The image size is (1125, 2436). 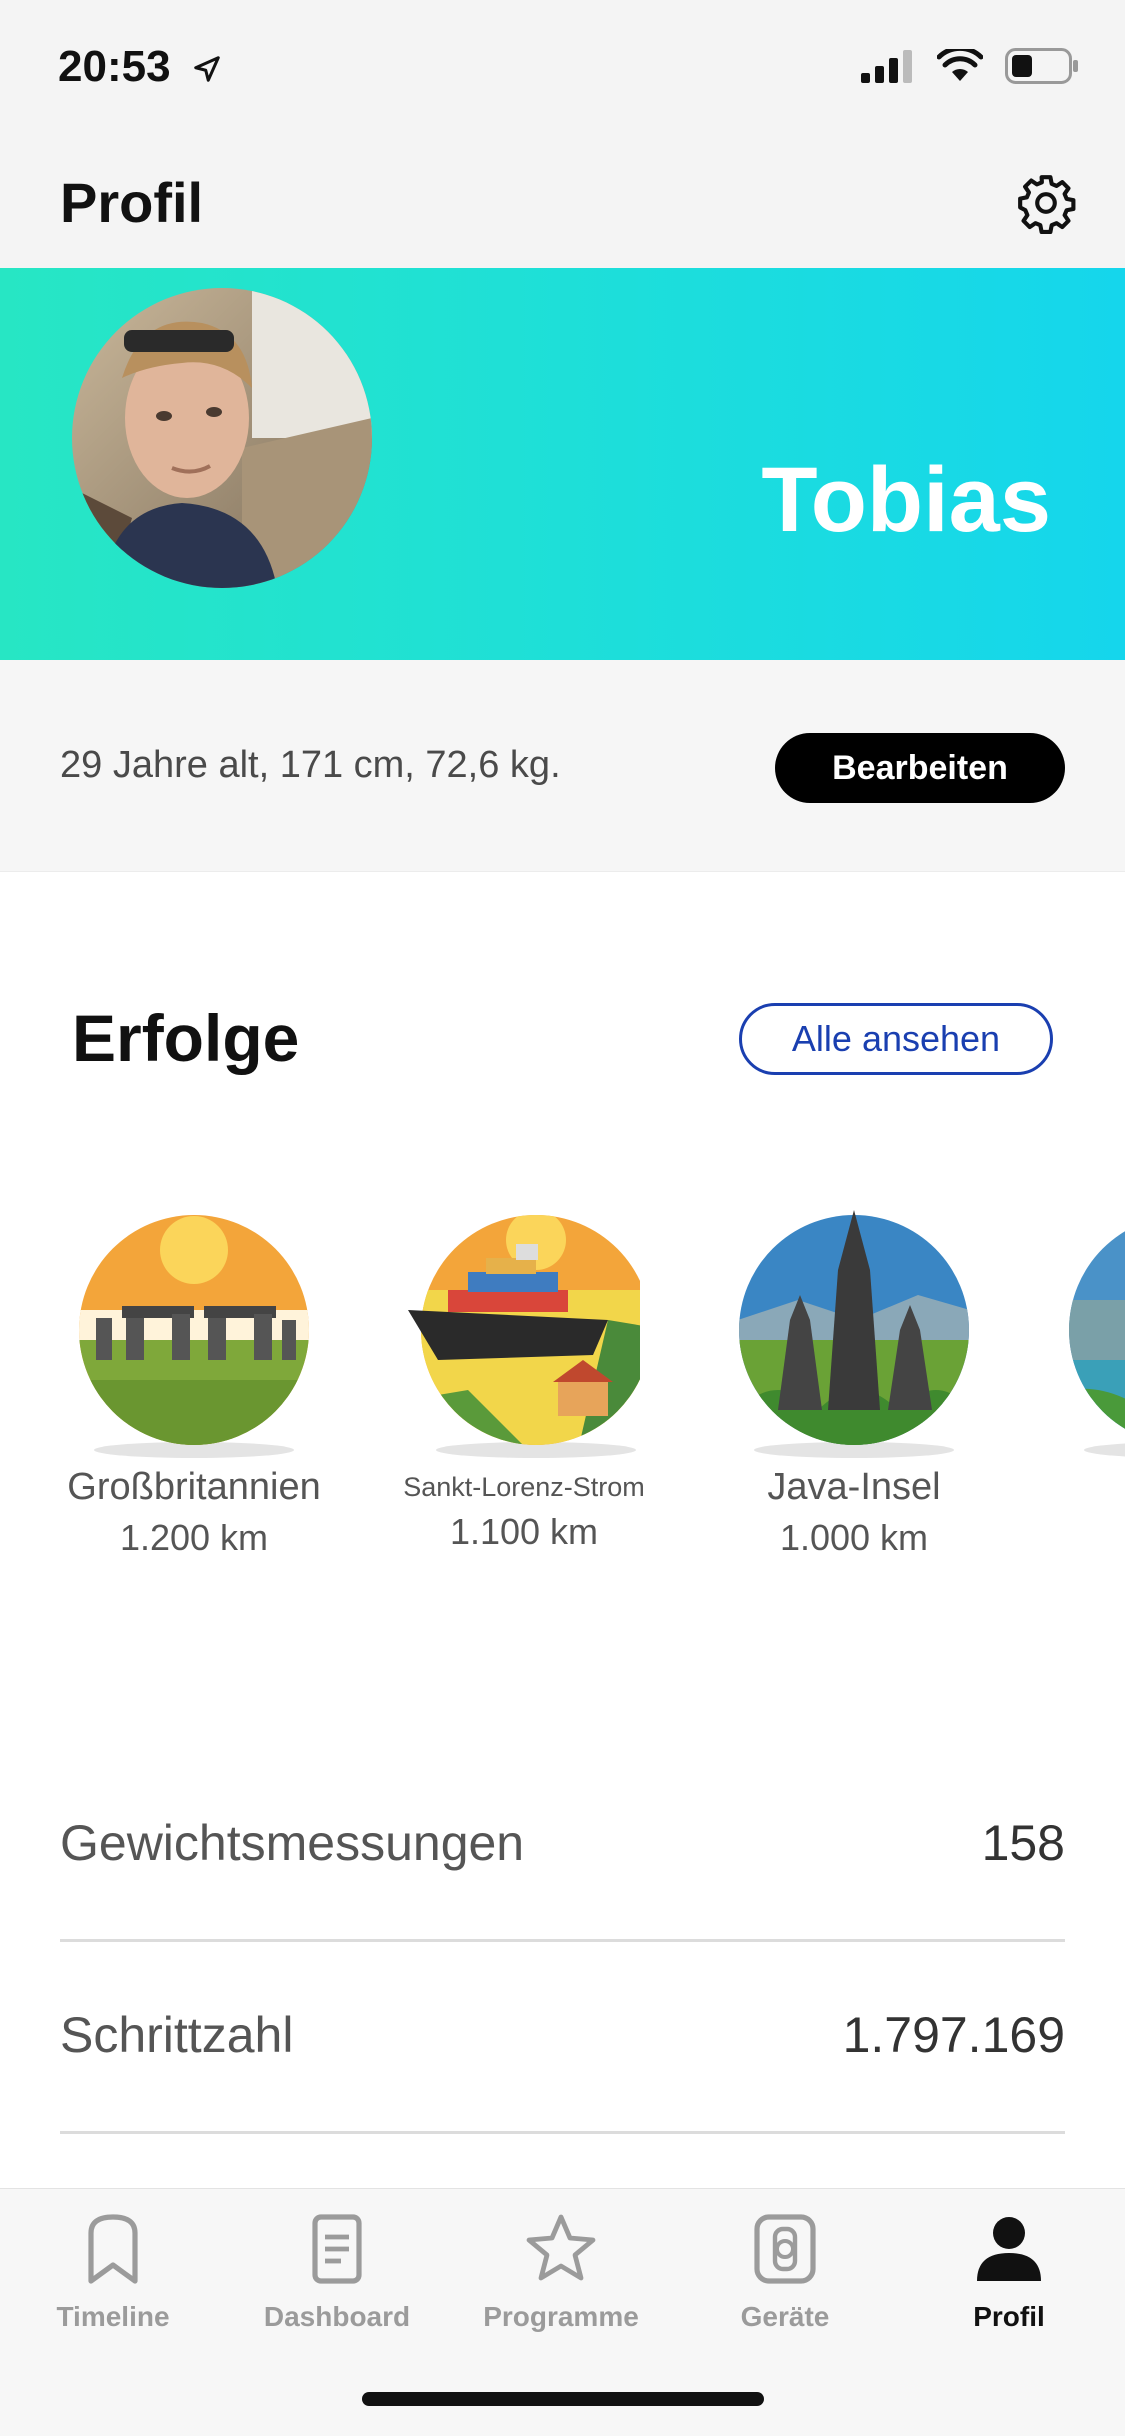 What do you see at coordinates (337, 2316) in the screenshot?
I see `tab-label: Dashboard` at bounding box center [337, 2316].